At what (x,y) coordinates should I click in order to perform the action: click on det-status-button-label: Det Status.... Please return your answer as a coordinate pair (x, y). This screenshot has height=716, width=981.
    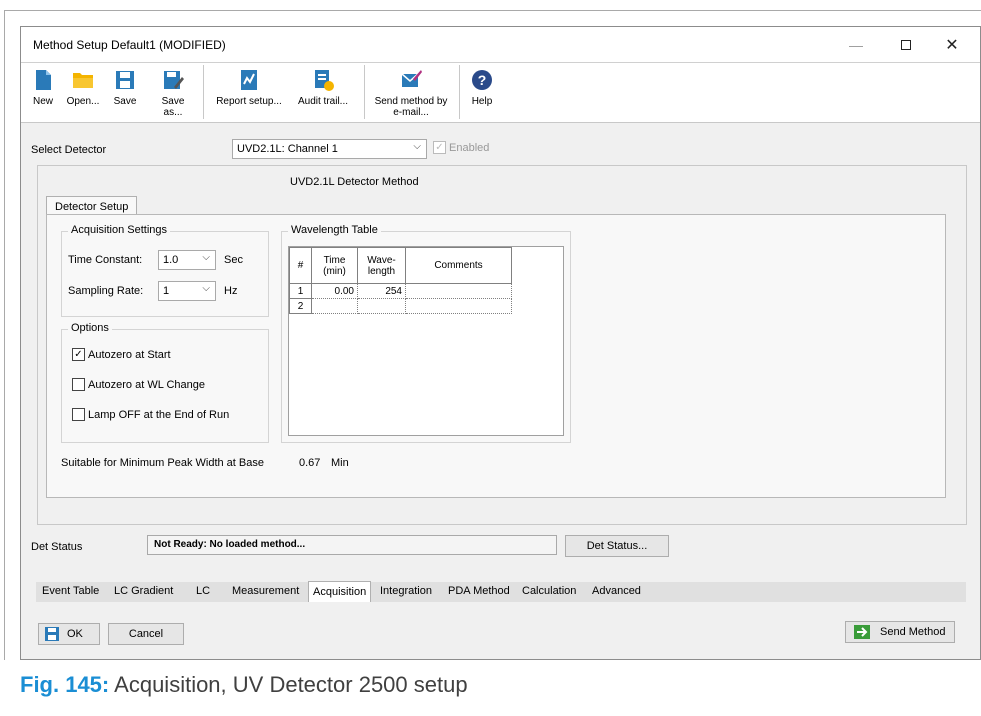
    Looking at the image, I should click on (617, 546).